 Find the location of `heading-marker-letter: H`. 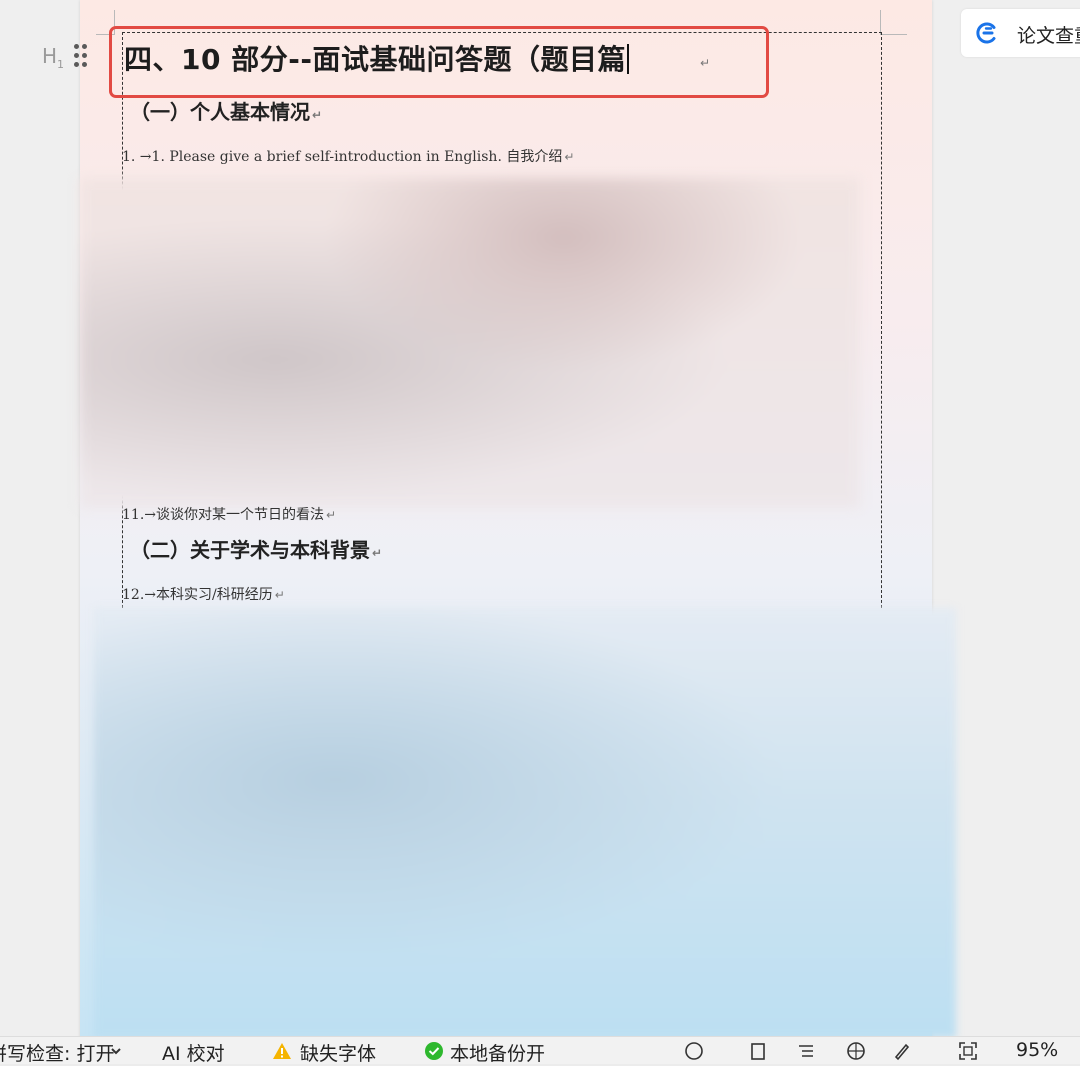

heading-marker-letter: H is located at coordinates (50, 56).